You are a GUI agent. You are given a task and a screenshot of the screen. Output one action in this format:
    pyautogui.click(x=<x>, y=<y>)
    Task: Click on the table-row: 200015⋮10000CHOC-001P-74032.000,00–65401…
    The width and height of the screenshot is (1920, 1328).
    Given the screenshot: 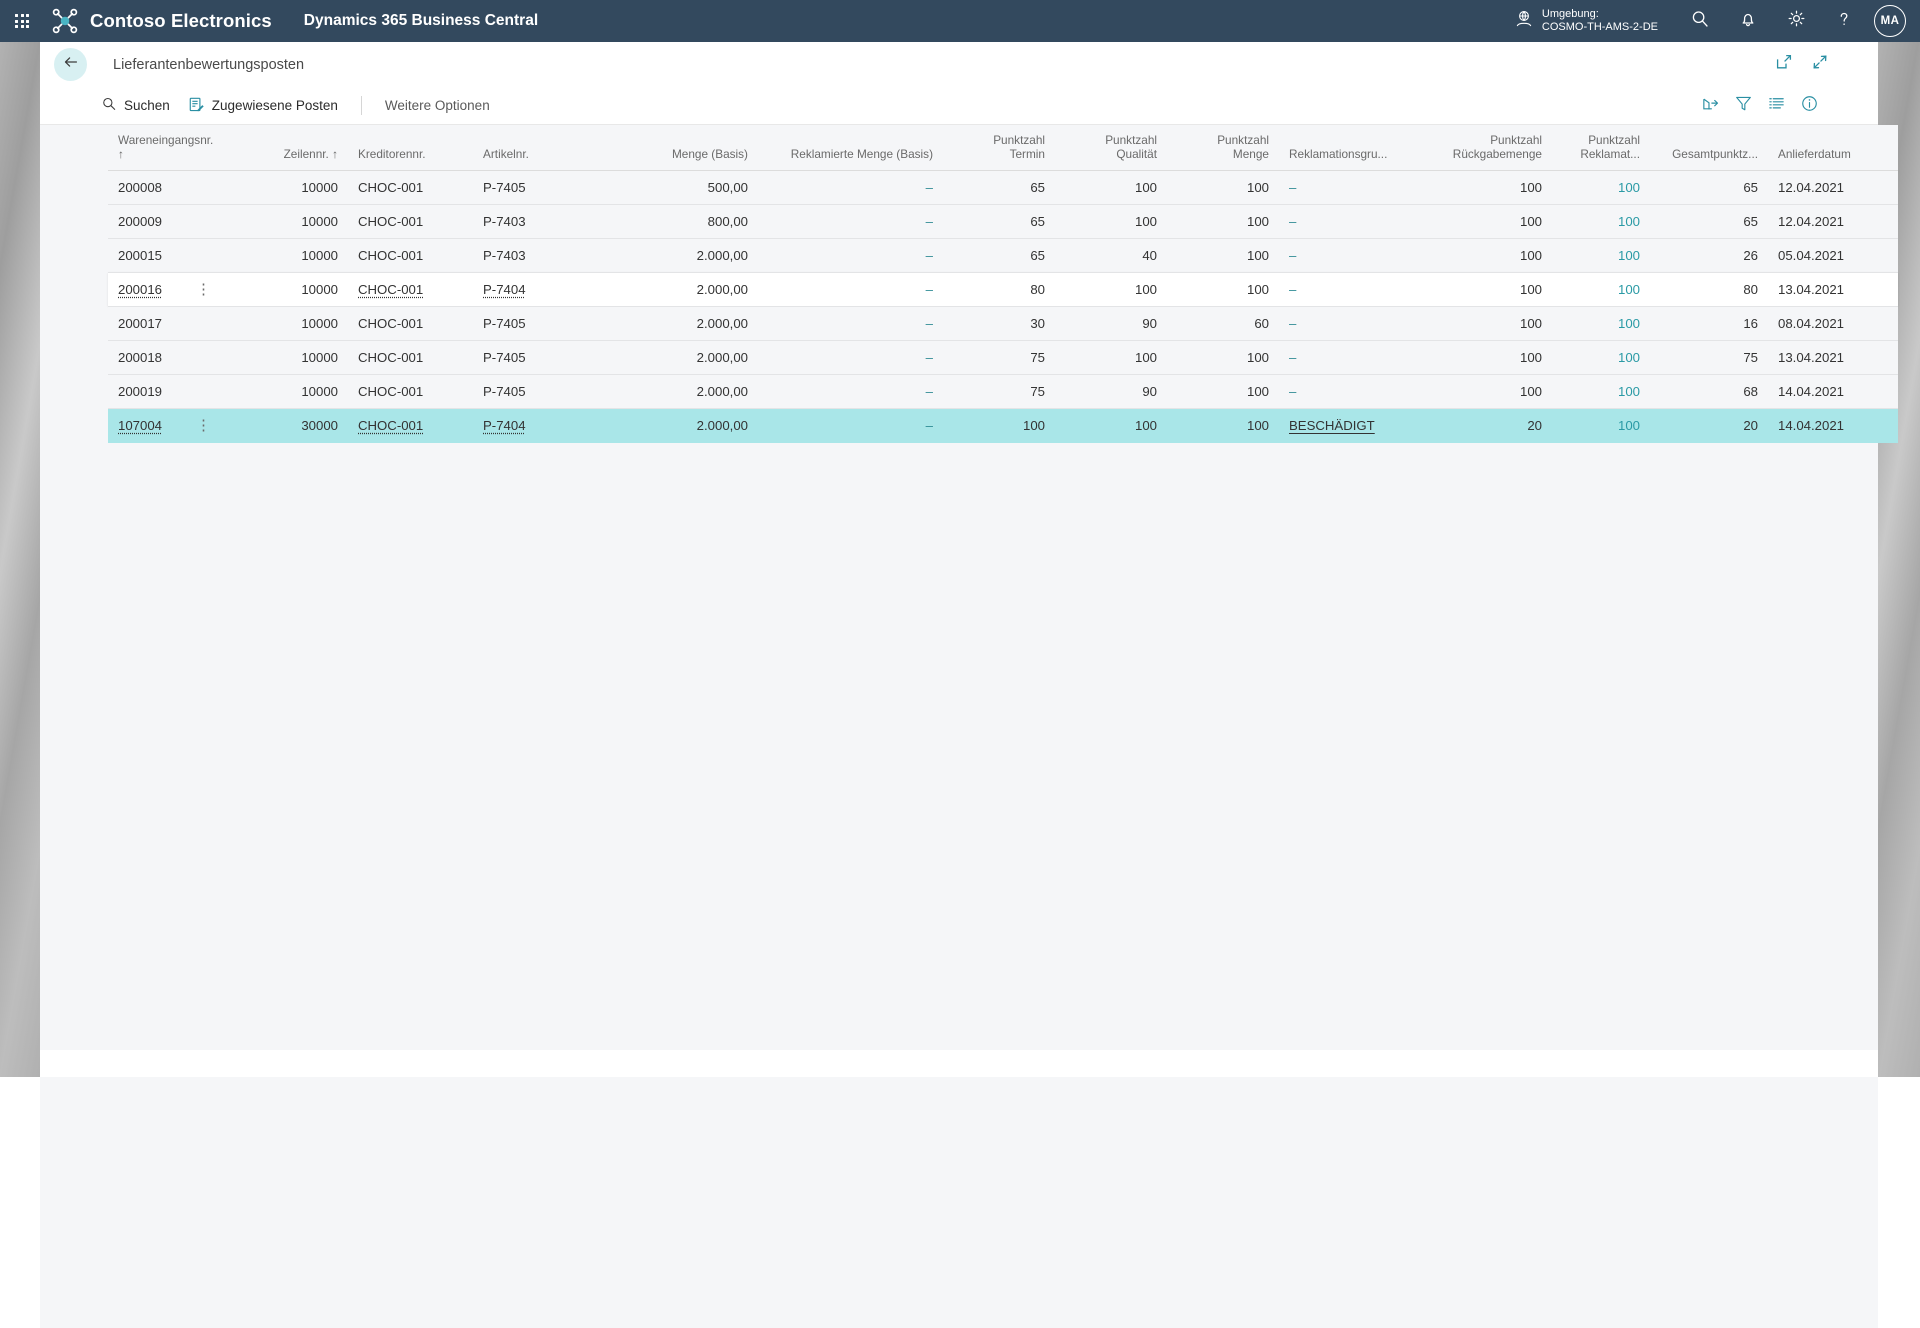 What is the action you would take?
    pyautogui.click(x=1003, y=255)
    